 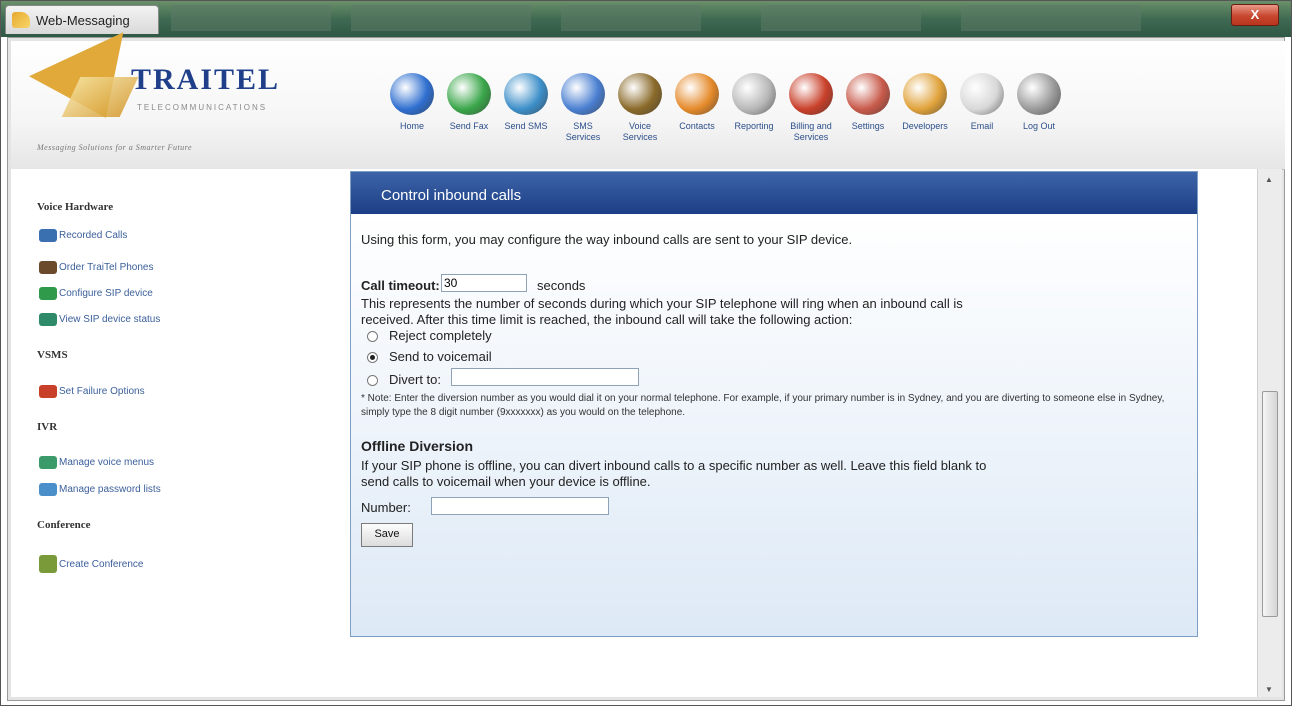 I want to click on nav-sms-services: SMS Services, so click(x=583, y=97).